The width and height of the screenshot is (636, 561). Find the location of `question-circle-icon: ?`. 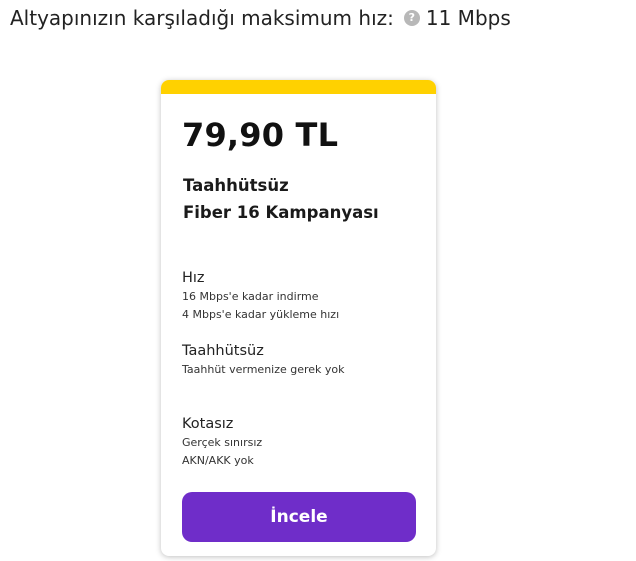

question-circle-icon: ? is located at coordinates (411, 18).